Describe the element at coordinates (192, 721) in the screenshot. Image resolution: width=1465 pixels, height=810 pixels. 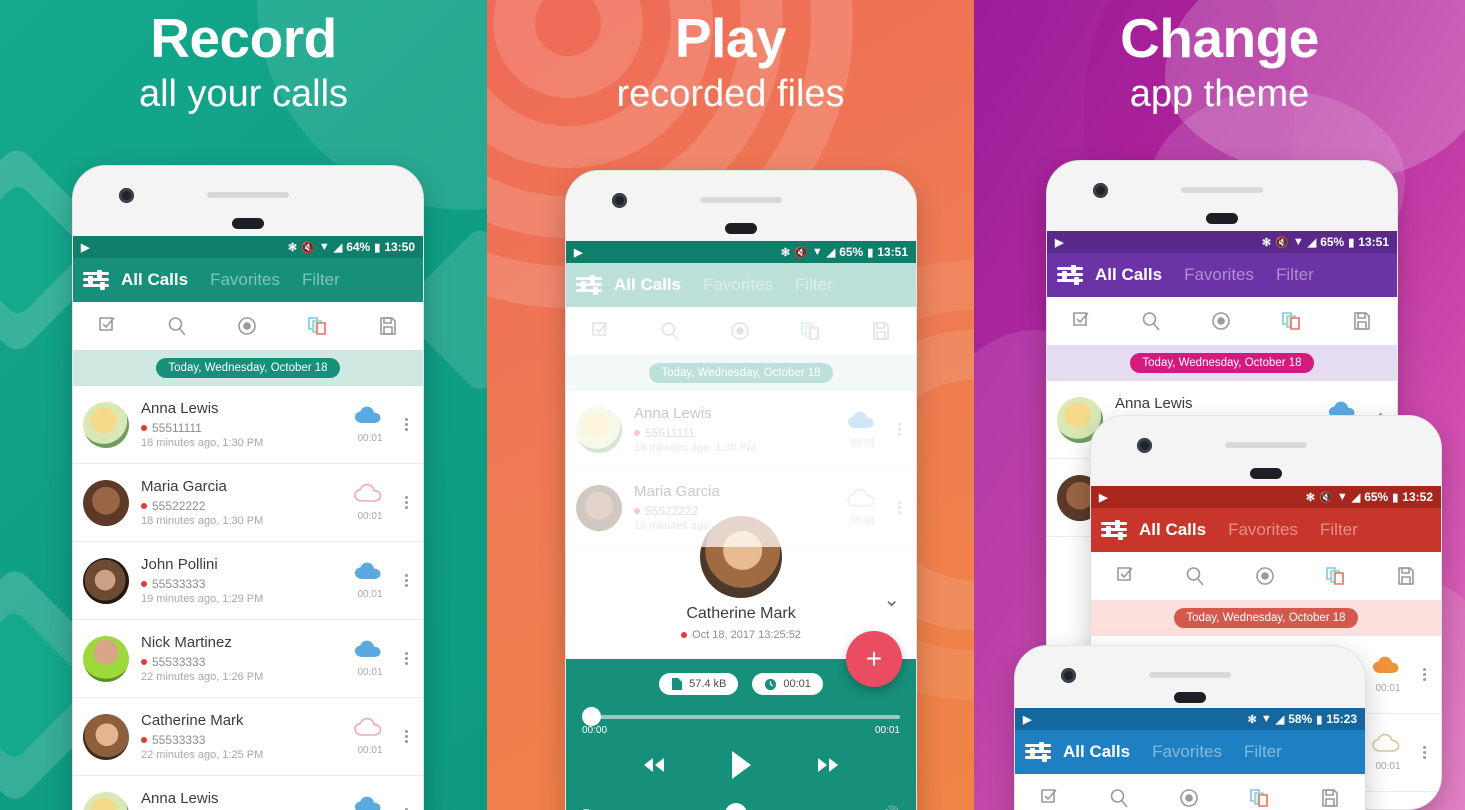
I see `contact-name: Catherine Mark` at that location.